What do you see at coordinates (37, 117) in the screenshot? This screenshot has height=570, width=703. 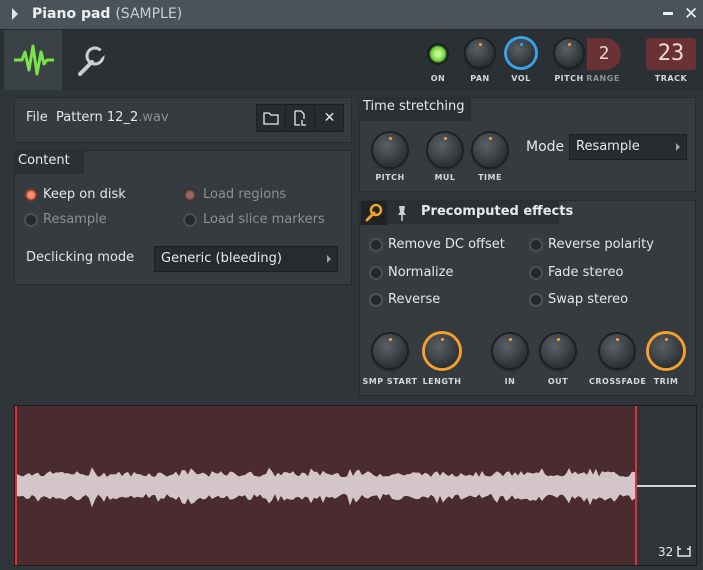 I see `file-label: File` at bounding box center [37, 117].